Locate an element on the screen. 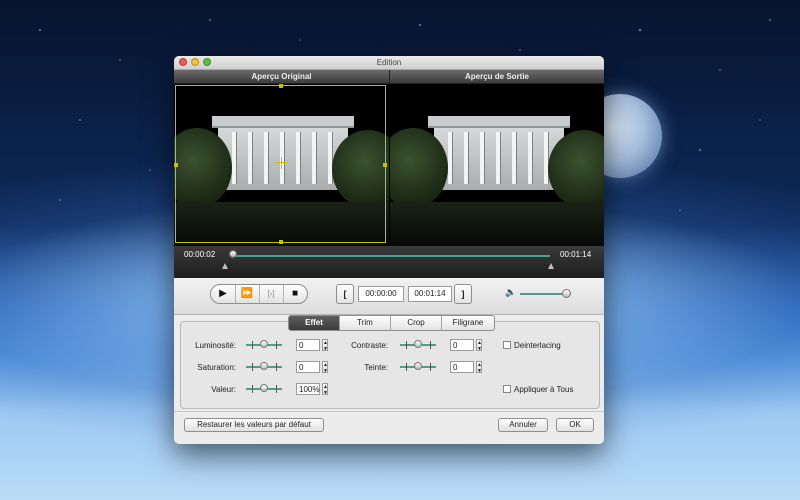 The height and width of the screenshot is (500, 800). hue-field: 0 is located at coordinates (462, 367).